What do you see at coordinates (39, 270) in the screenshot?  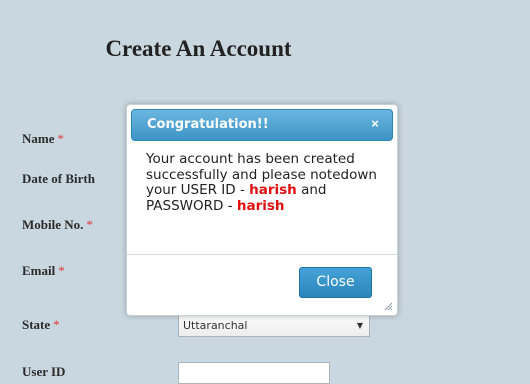 I see `email-label-text: Email` at bounding box center [39, 270].